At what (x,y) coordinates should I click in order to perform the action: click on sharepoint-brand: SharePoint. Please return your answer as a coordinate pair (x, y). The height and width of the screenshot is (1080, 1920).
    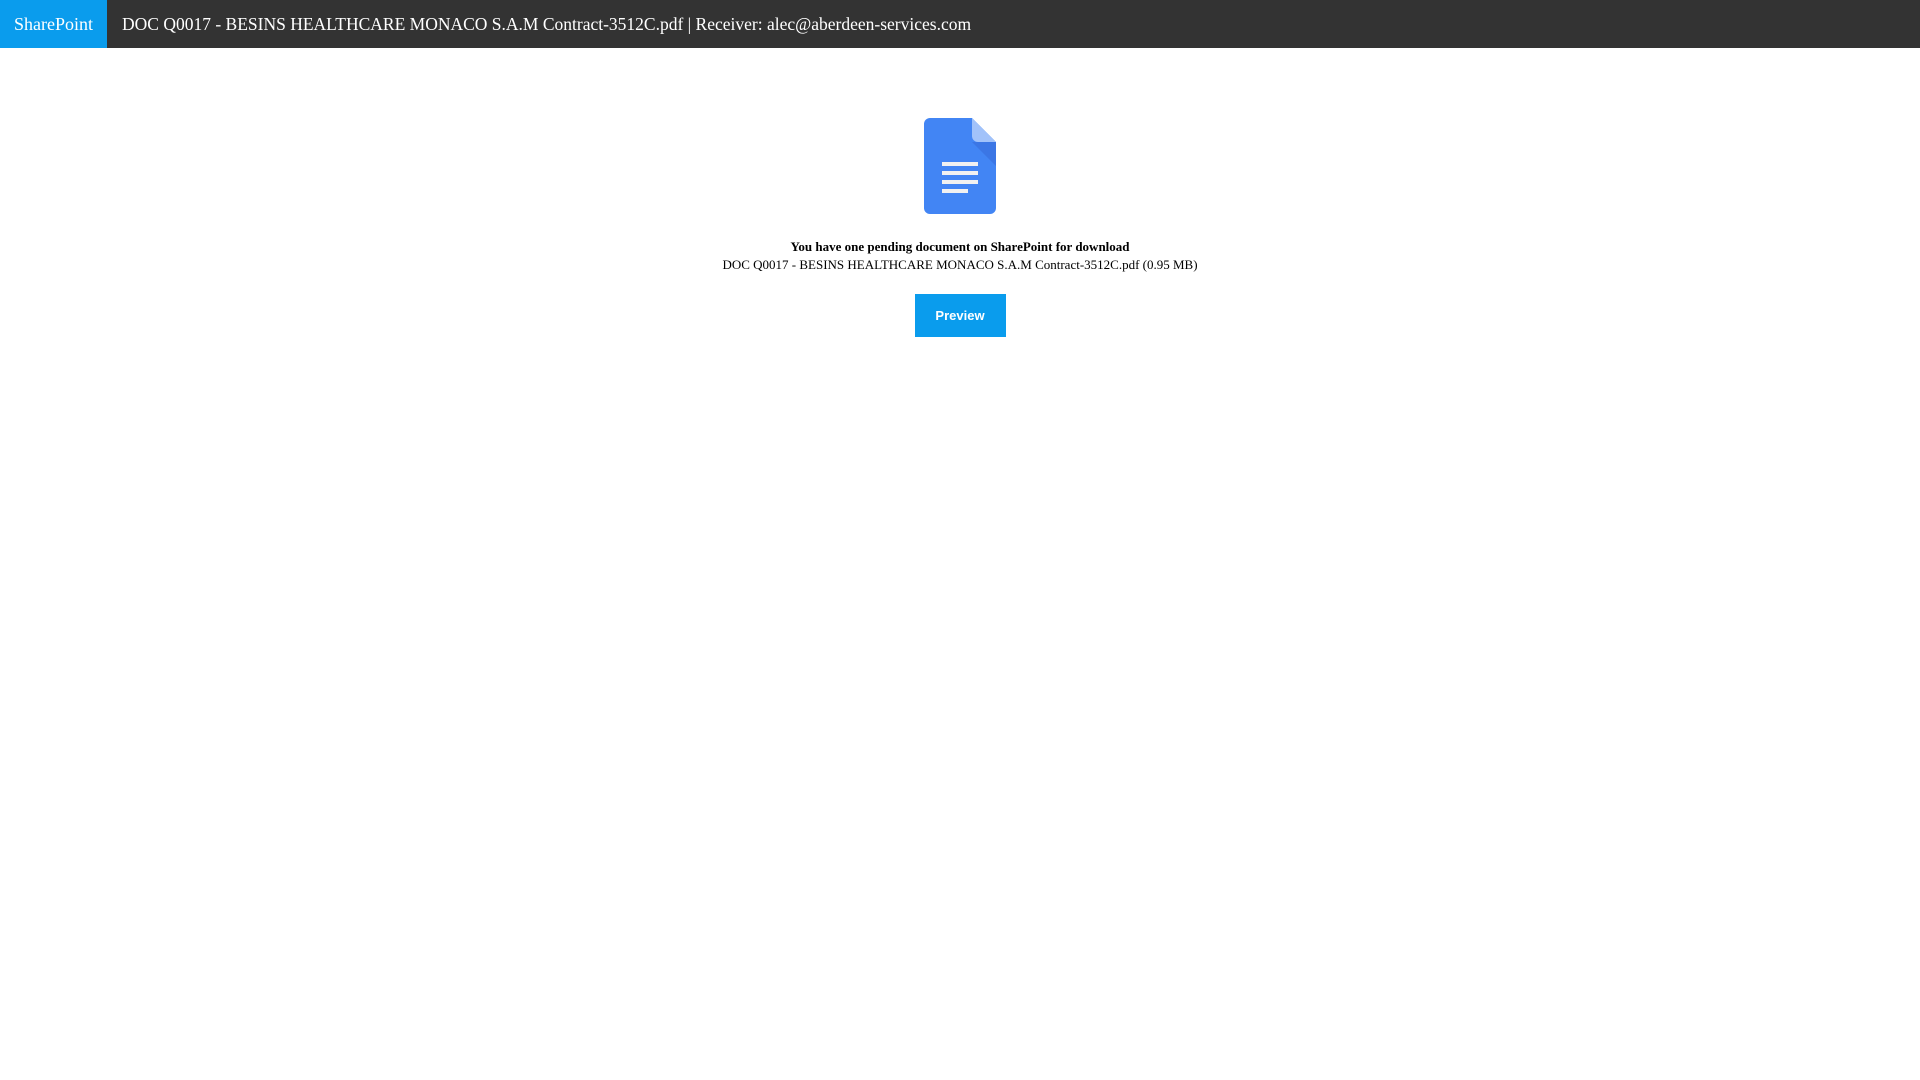
    Looking at the image, I should click on (53, 24).